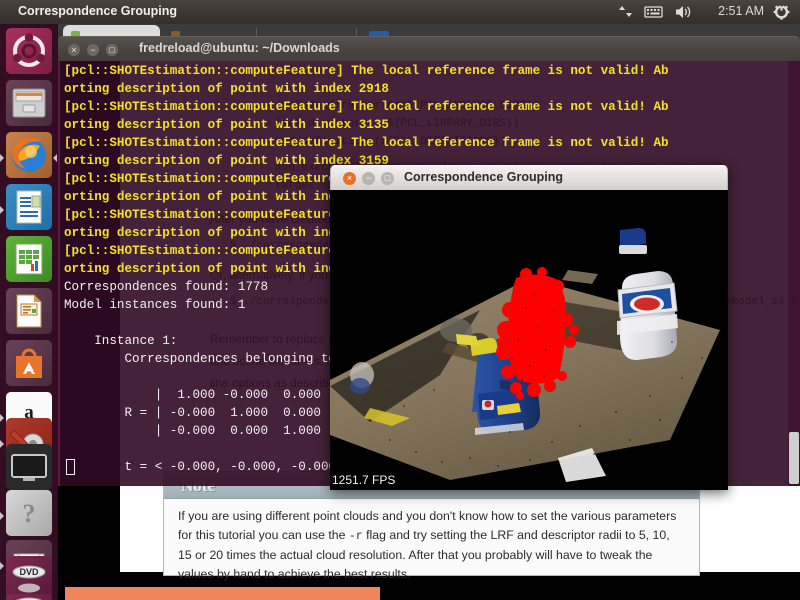 This screenshot has height=600, width=800. I want to click on viewer-titlebar: × − □ Correspondence Grouping, so click(529, 177).